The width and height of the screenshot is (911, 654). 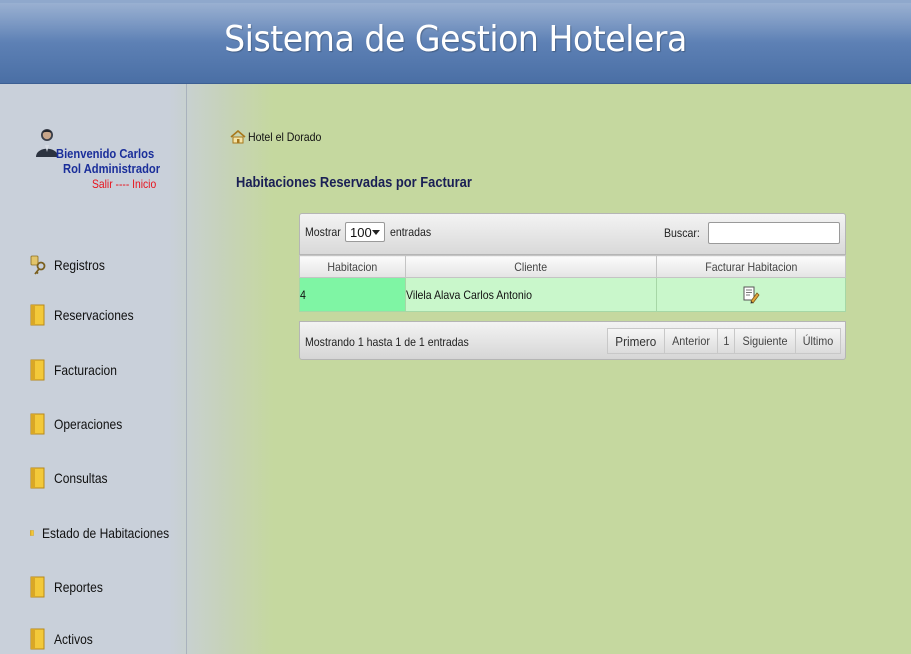 I want to click on pager-previous-button: Anterior, so click(x=690, y=341).